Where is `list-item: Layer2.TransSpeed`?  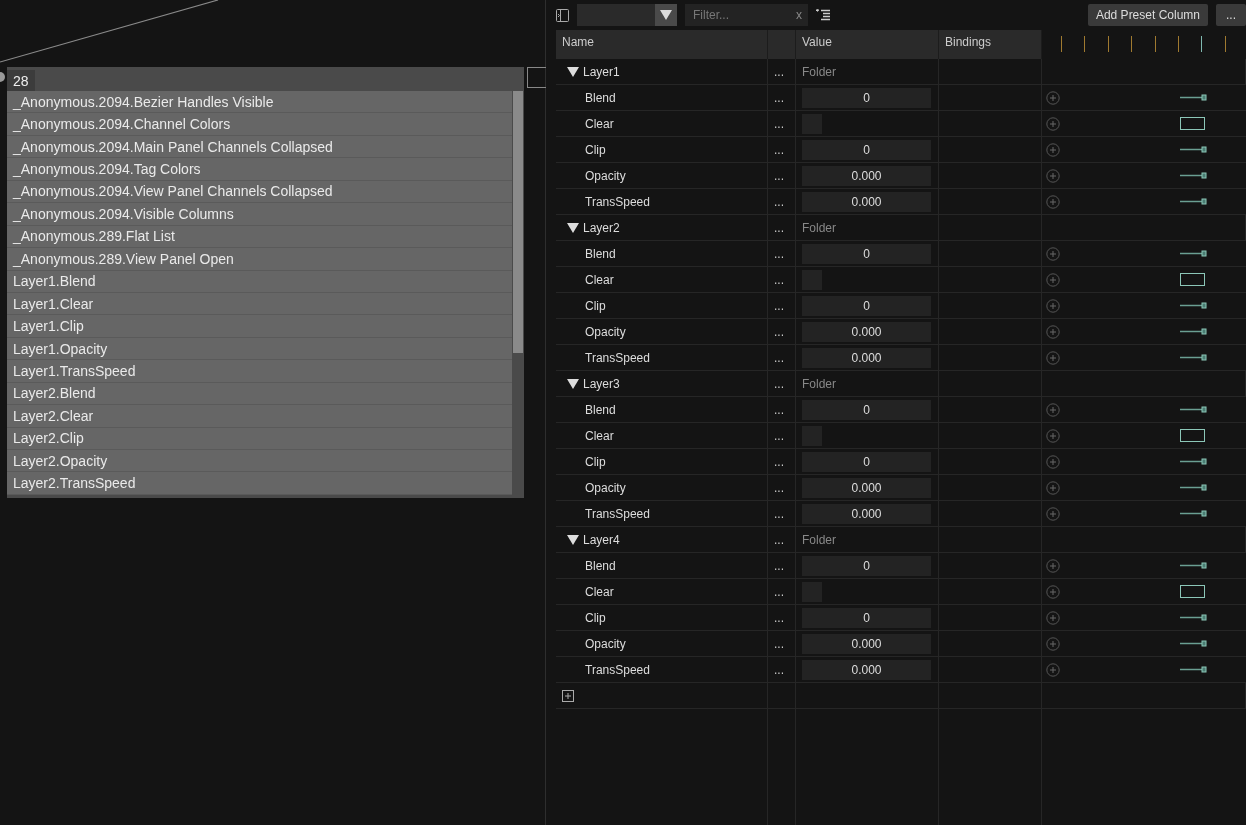 list-item: Layer2.TransSpeed is located at coordinates (259, 483).